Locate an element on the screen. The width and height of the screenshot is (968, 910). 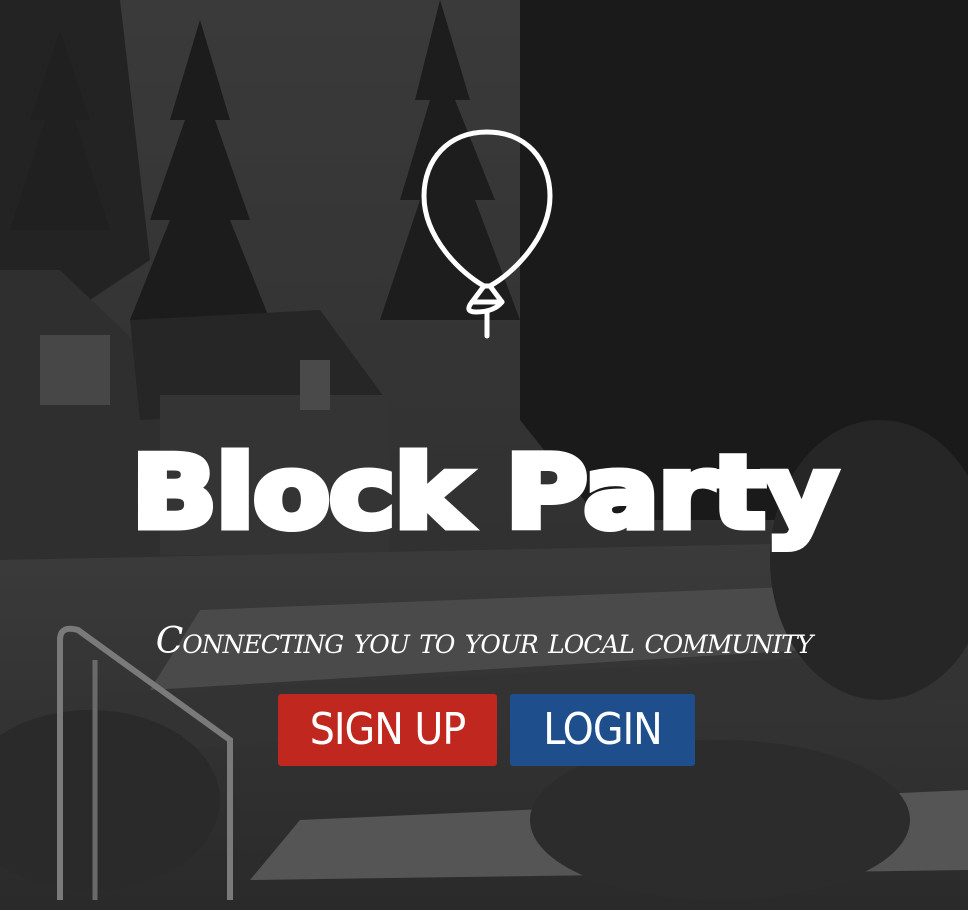
signup-button: SIGN UP is located at coordinates (387, 730).